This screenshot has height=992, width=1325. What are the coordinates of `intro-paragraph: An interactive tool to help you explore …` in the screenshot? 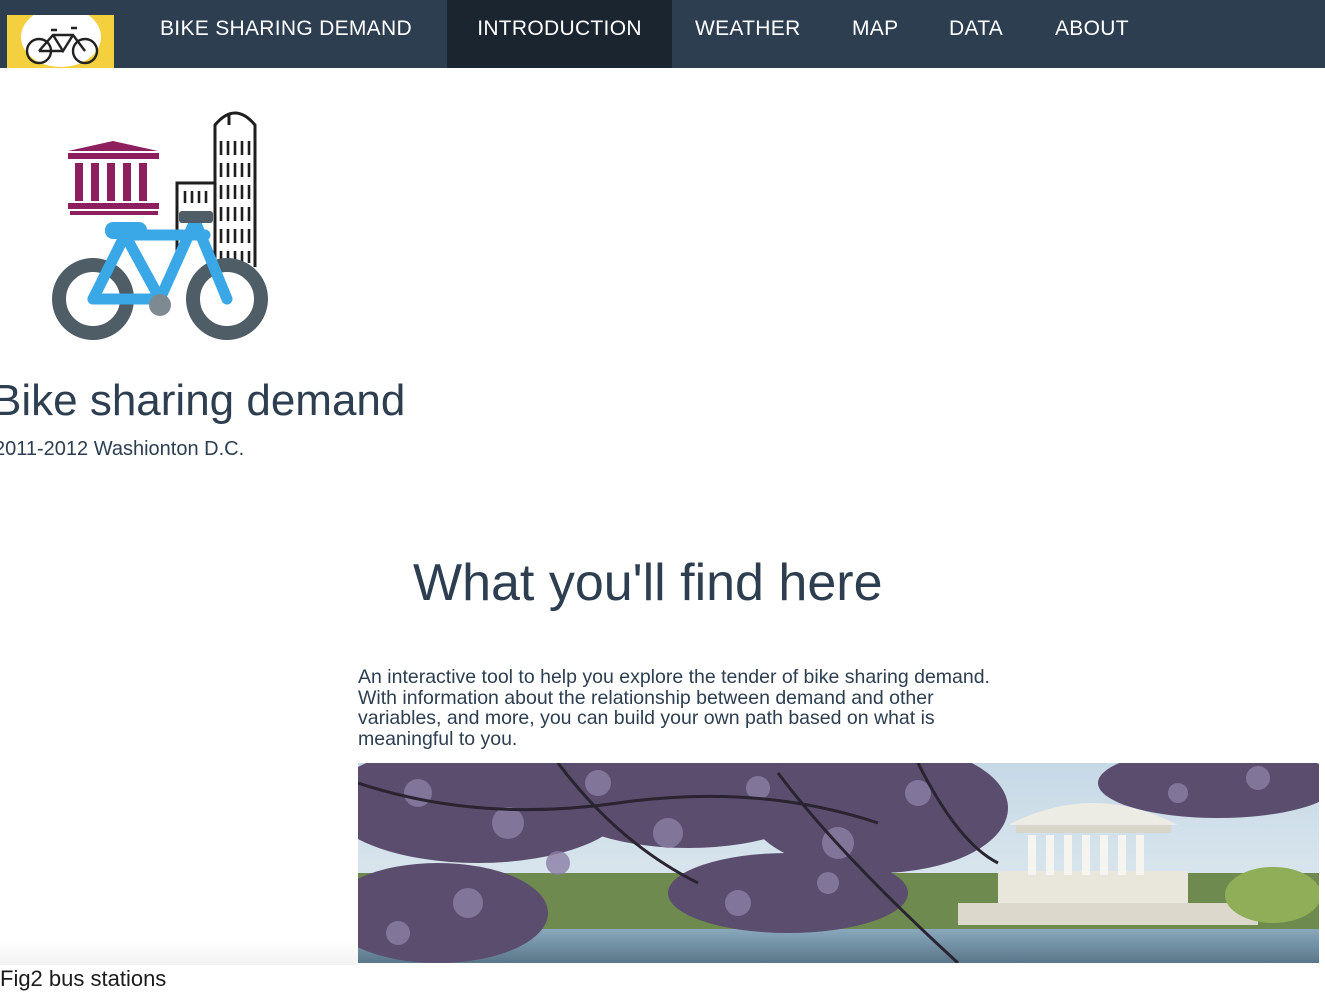 It's located at (674, 708).